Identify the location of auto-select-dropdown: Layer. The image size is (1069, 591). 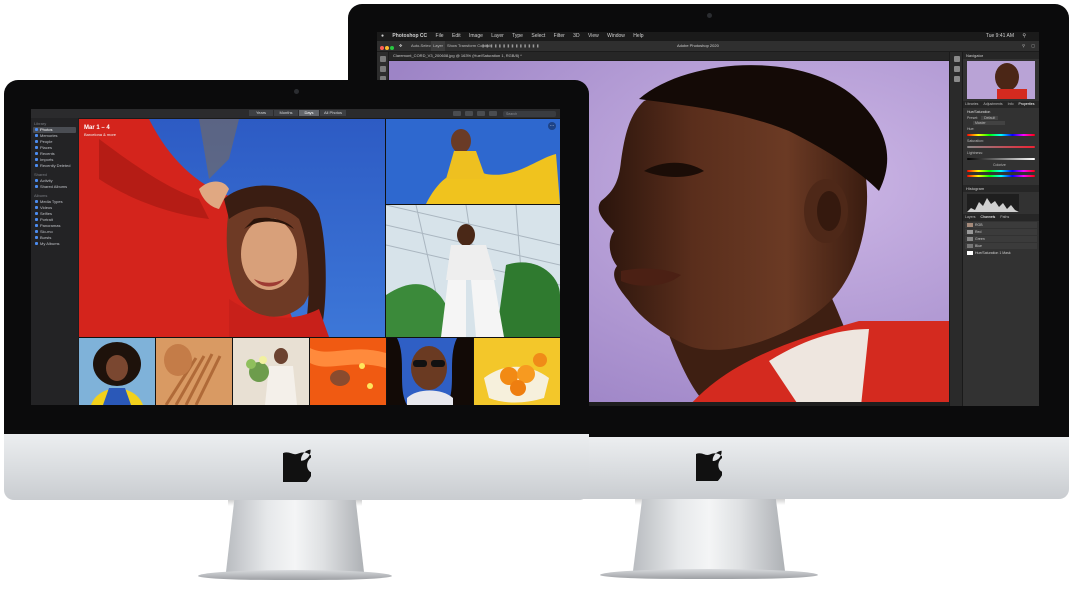
(438, 46).